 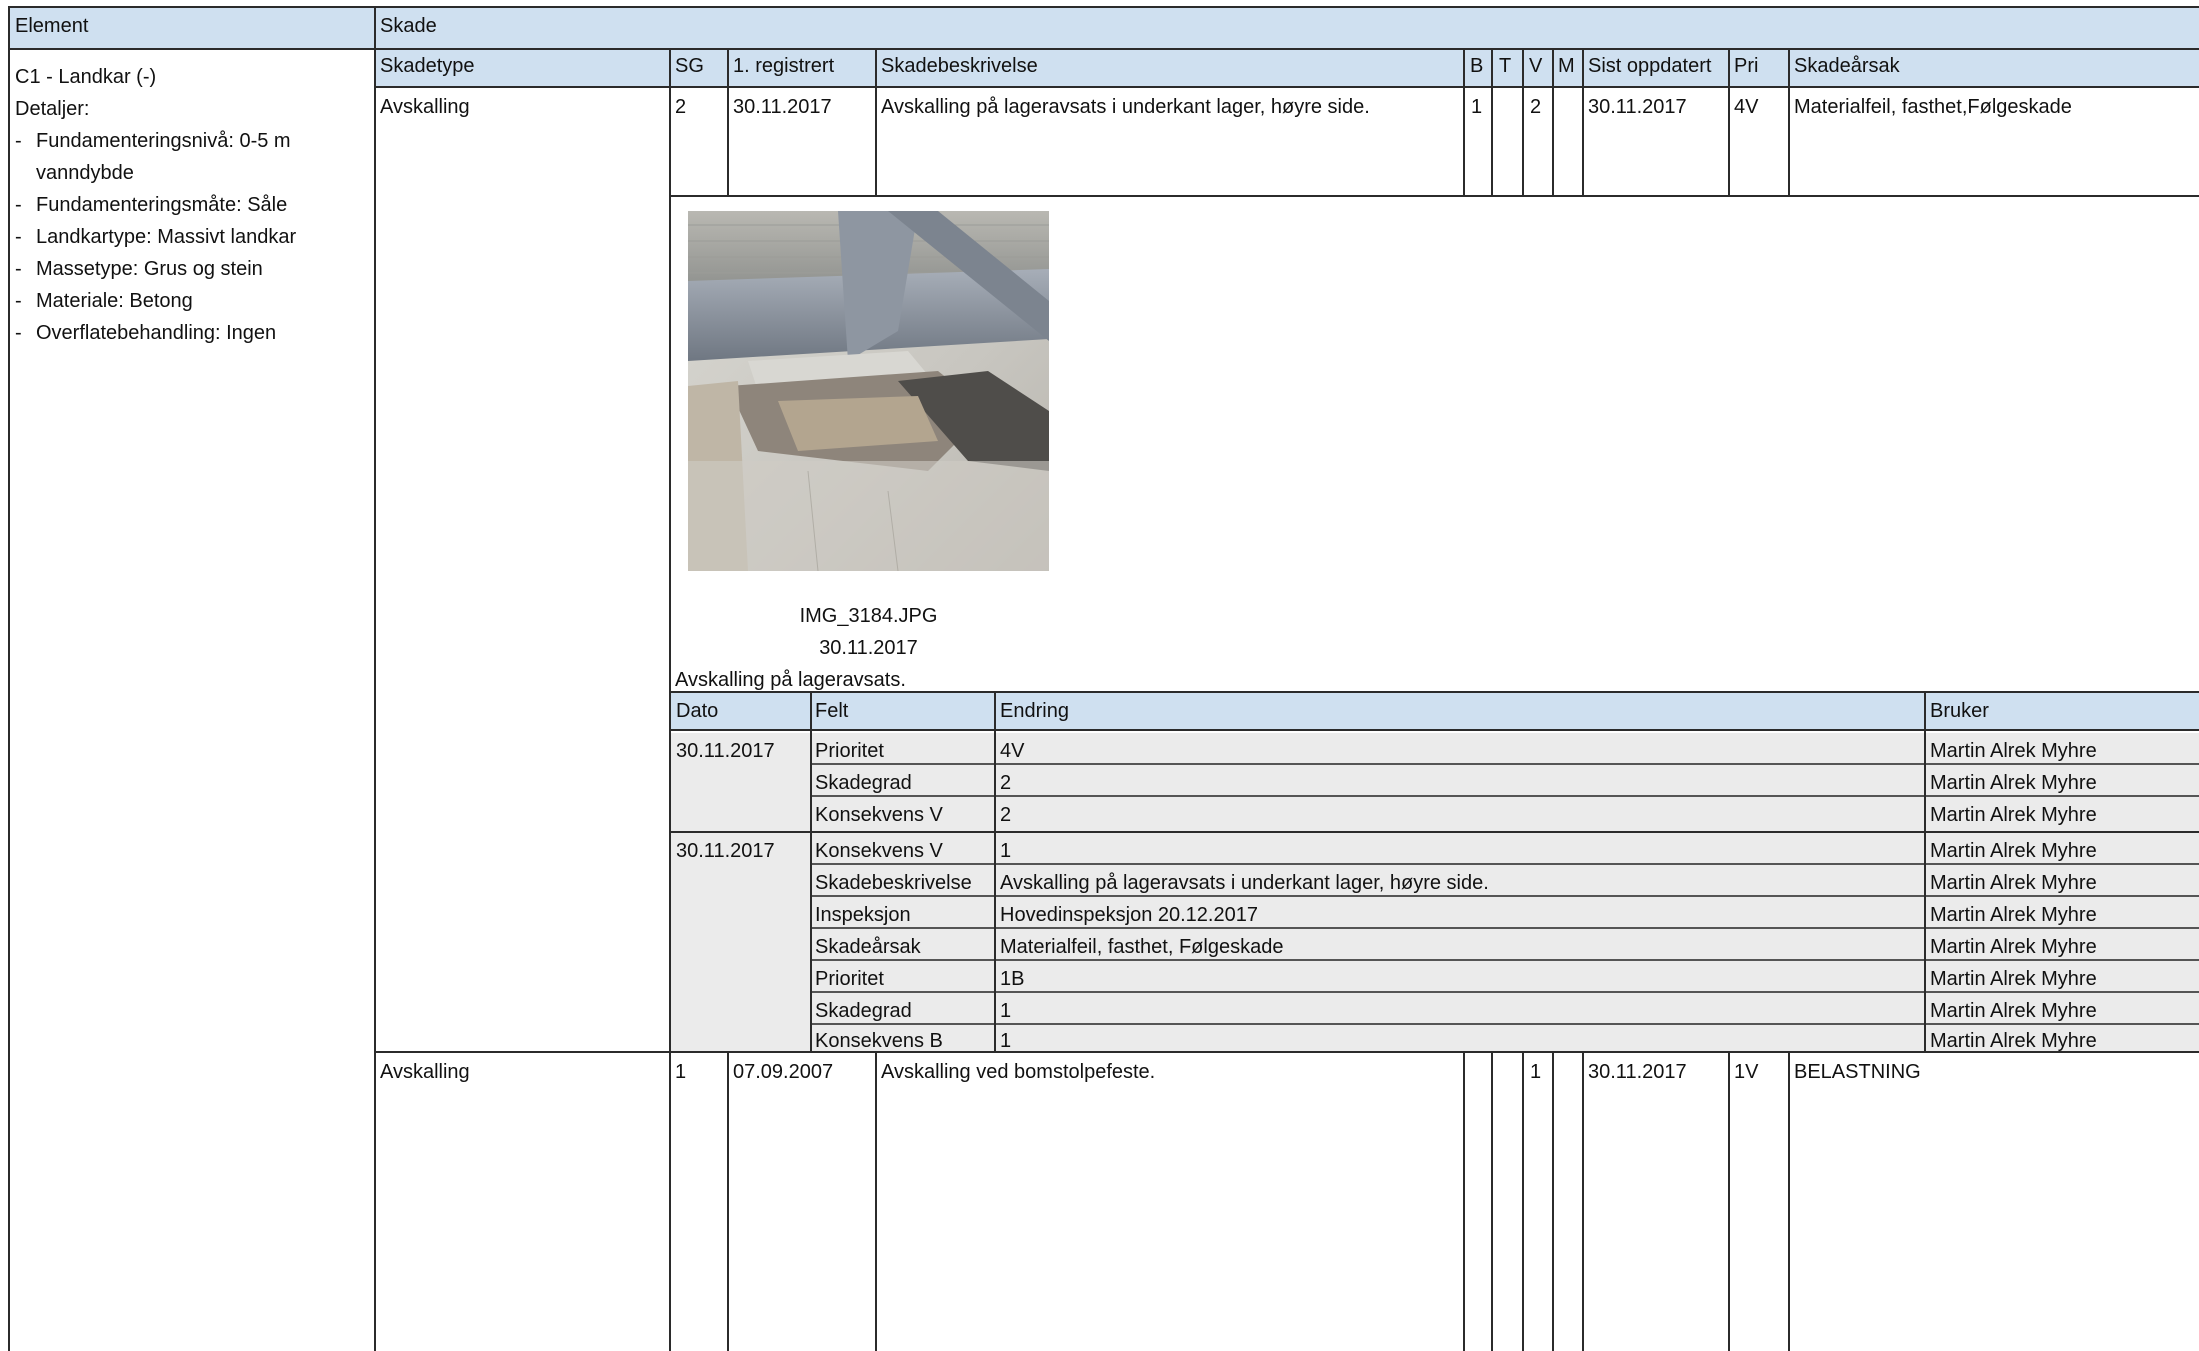 I want to click on damage-v: 1, so click(x=1536, y=1072).